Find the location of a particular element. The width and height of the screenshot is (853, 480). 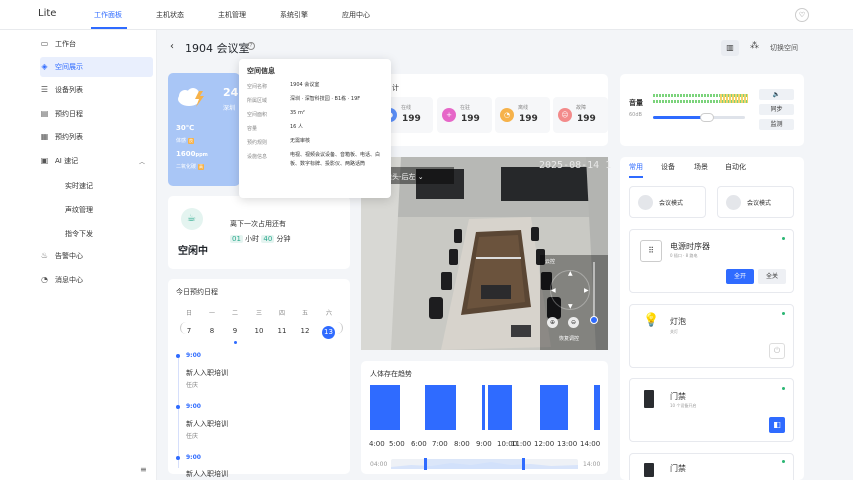

stat-offline: ◔ 离线 199 is located at coordinates (522, 115).